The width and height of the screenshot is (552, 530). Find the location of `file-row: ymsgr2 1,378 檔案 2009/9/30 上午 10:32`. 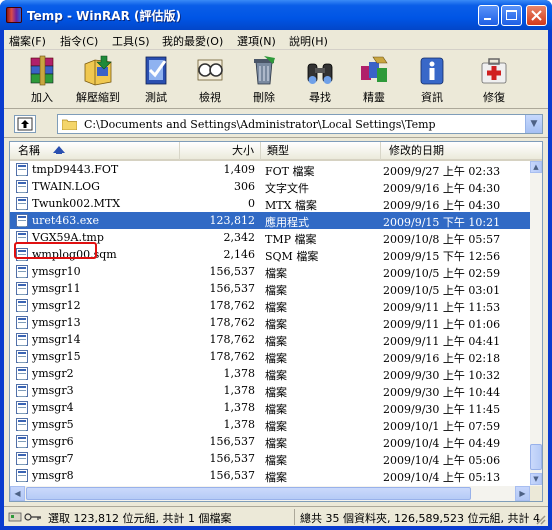

file-row: ymsgr2 1,378 檔案 2009/9/30 上午 10:32 is located at coordinates (270, 373).